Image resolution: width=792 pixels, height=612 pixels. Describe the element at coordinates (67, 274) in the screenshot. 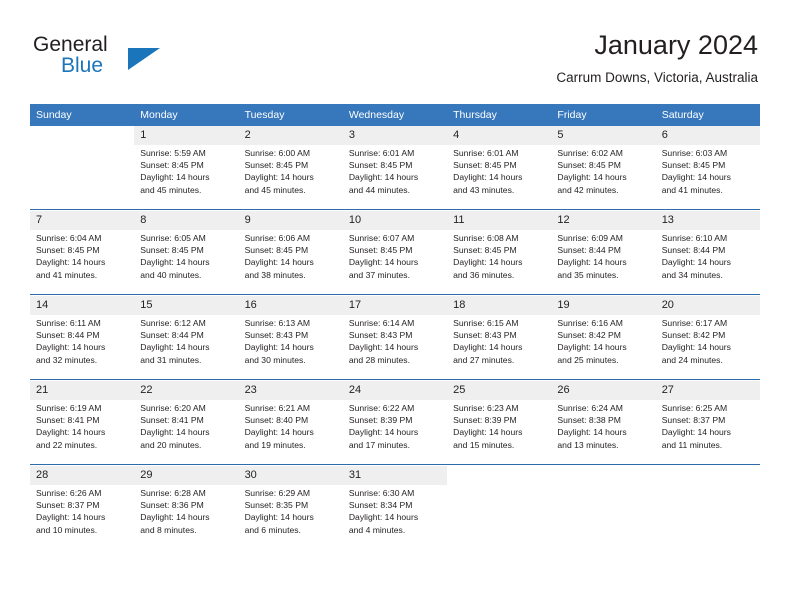

I see `daylight-text-line2: and 41 minutes.` at that location.